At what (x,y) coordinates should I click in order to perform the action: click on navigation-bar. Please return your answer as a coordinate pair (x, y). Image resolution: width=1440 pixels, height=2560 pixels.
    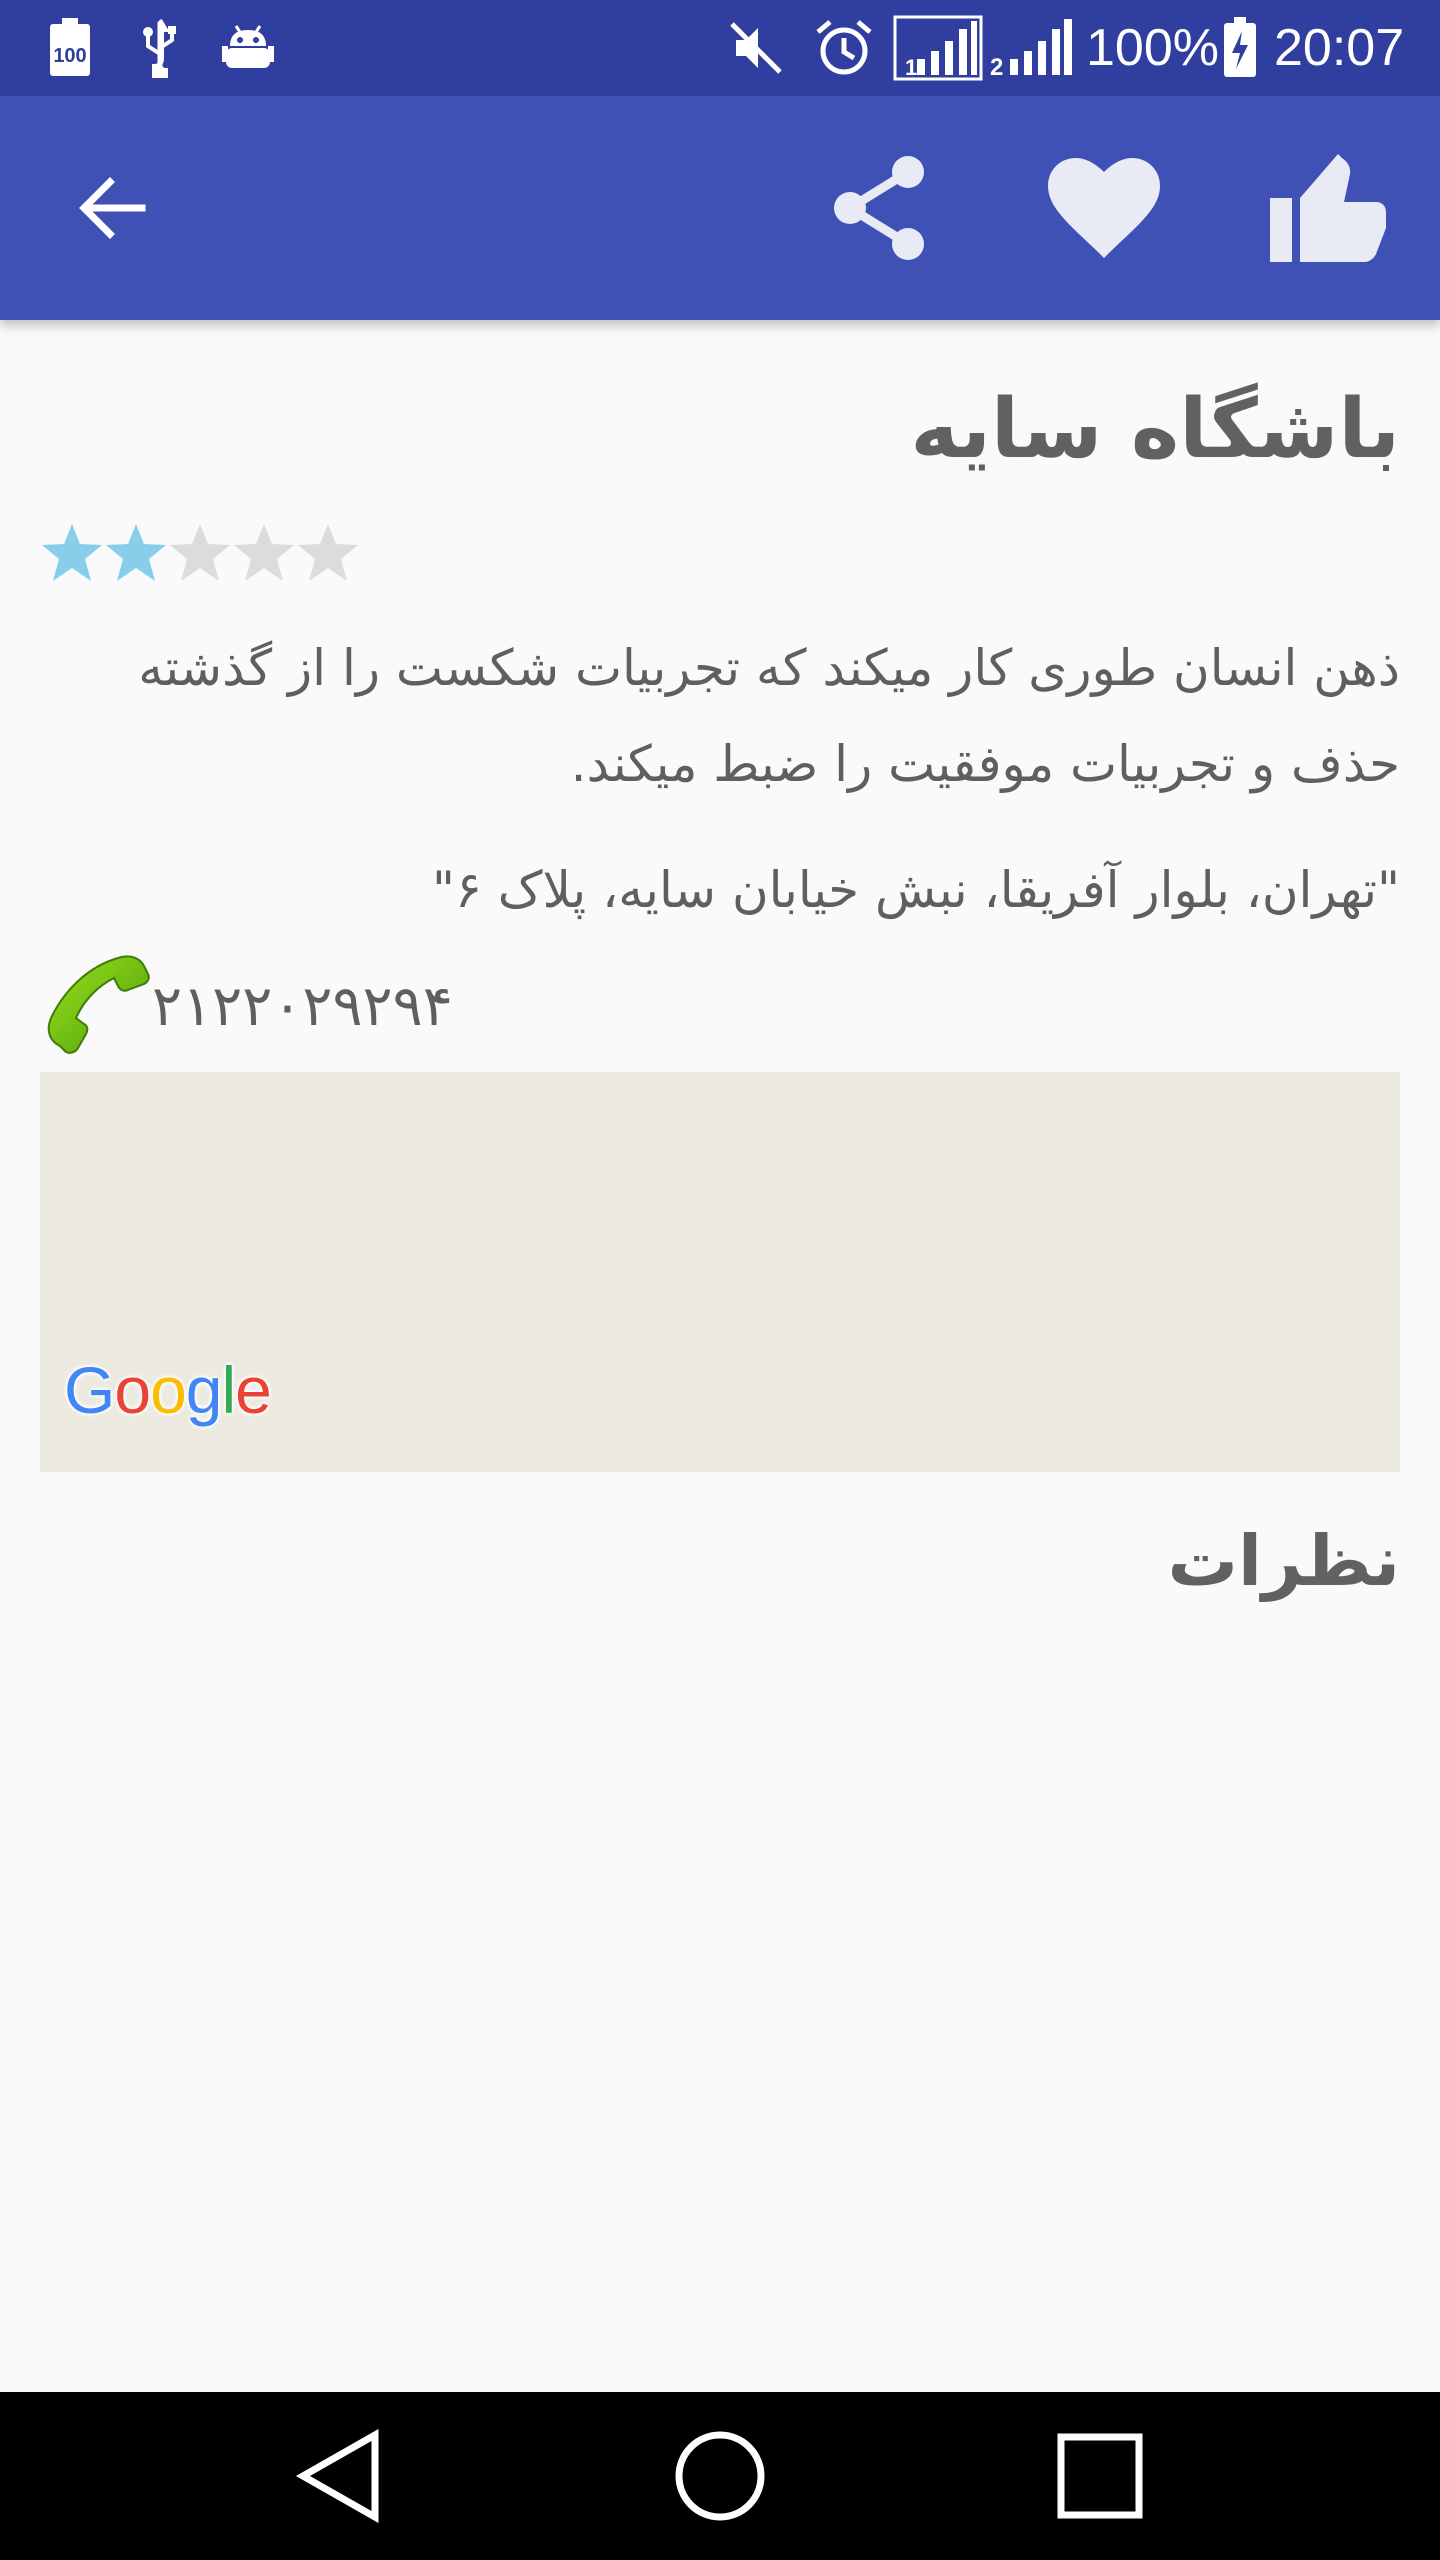
    Looking at the image, I should click on (720, 2476).